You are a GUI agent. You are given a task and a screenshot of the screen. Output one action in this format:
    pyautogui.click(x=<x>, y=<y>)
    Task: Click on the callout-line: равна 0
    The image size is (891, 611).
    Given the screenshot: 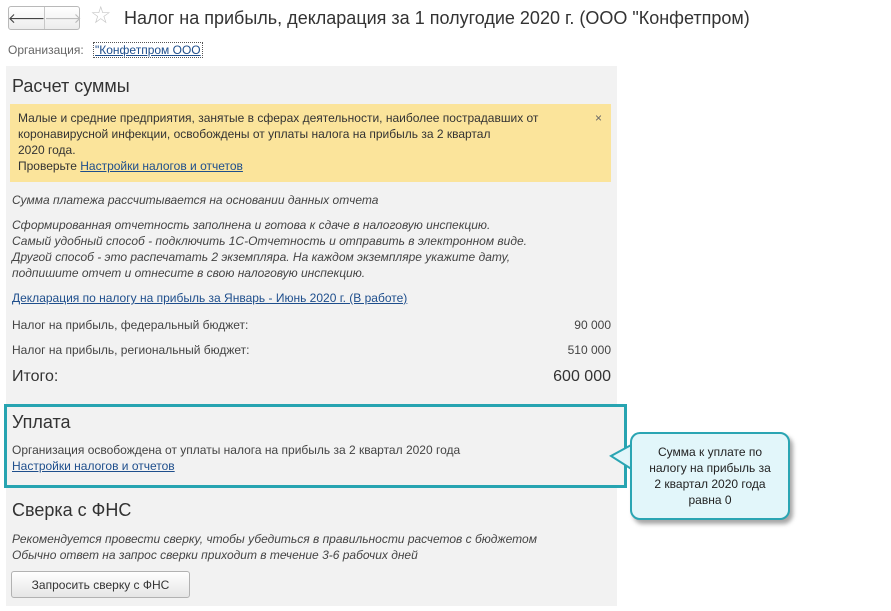 What is the action you would take?
    pyautogui.click(x=710, y=500)
    